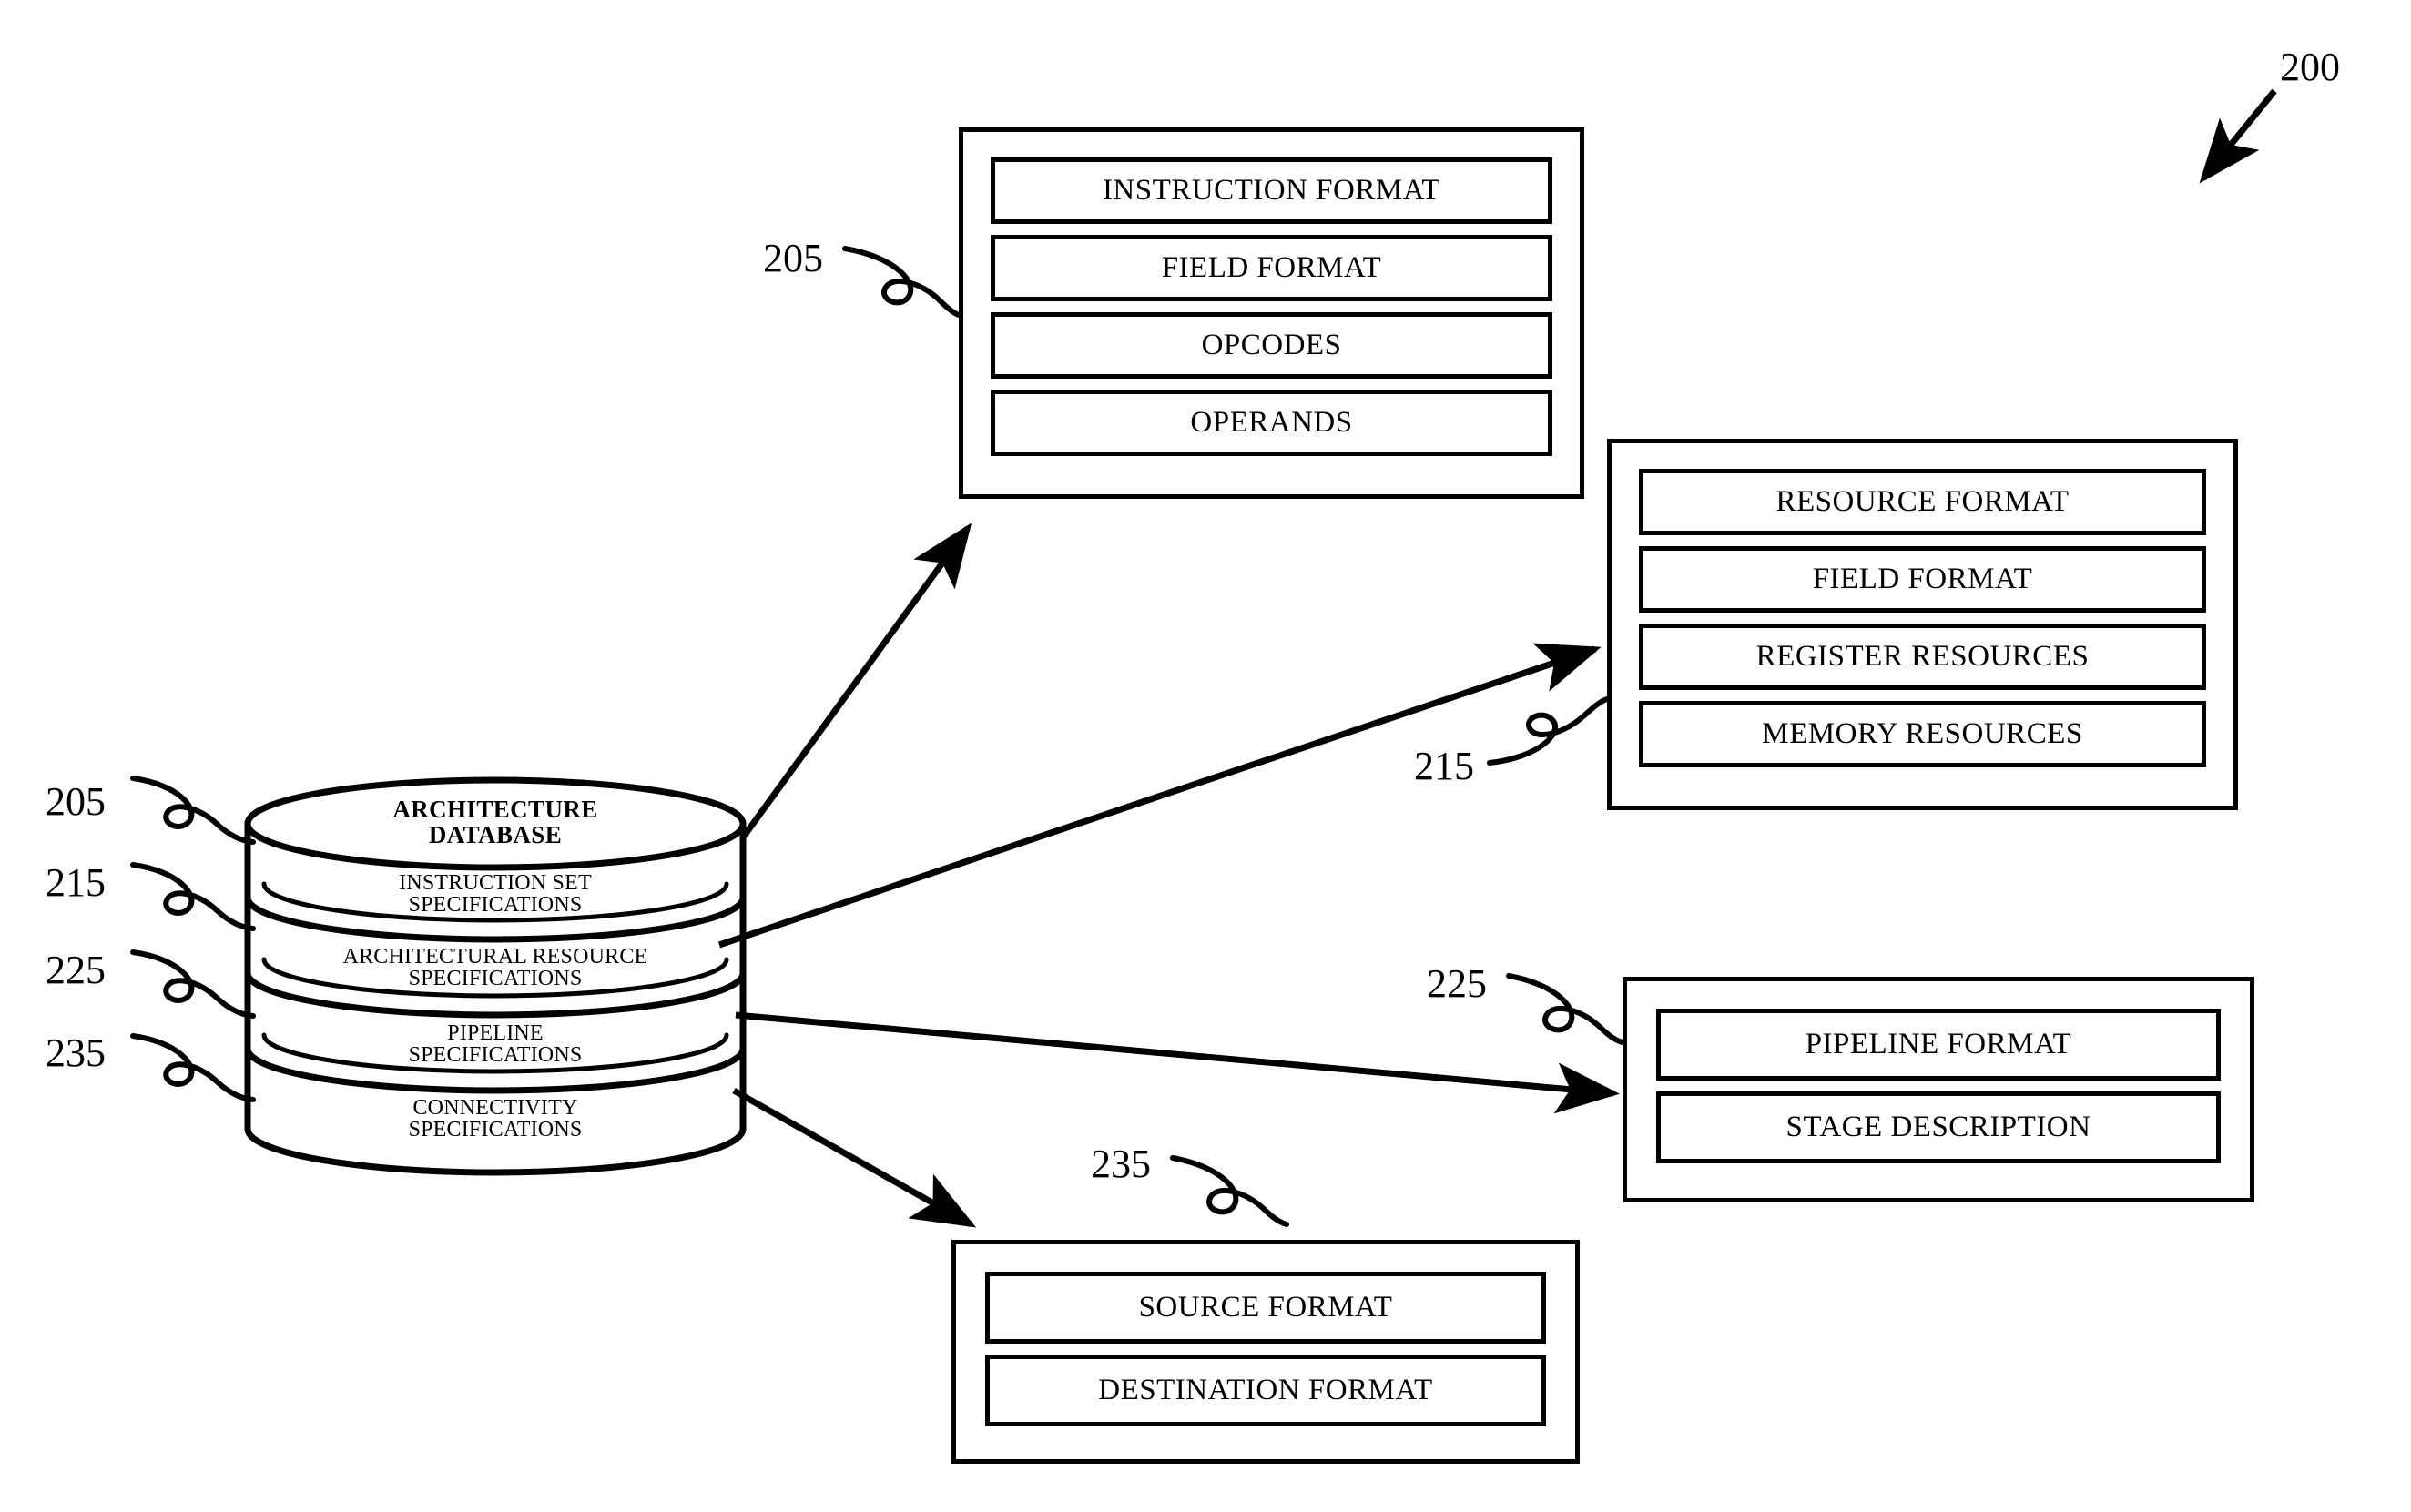 The image size is (2411, 1512). What do you see at coordinates (2238, 136) in the screenshot?
I see `figure-200-arrow` at bounding box center [2238, 136].